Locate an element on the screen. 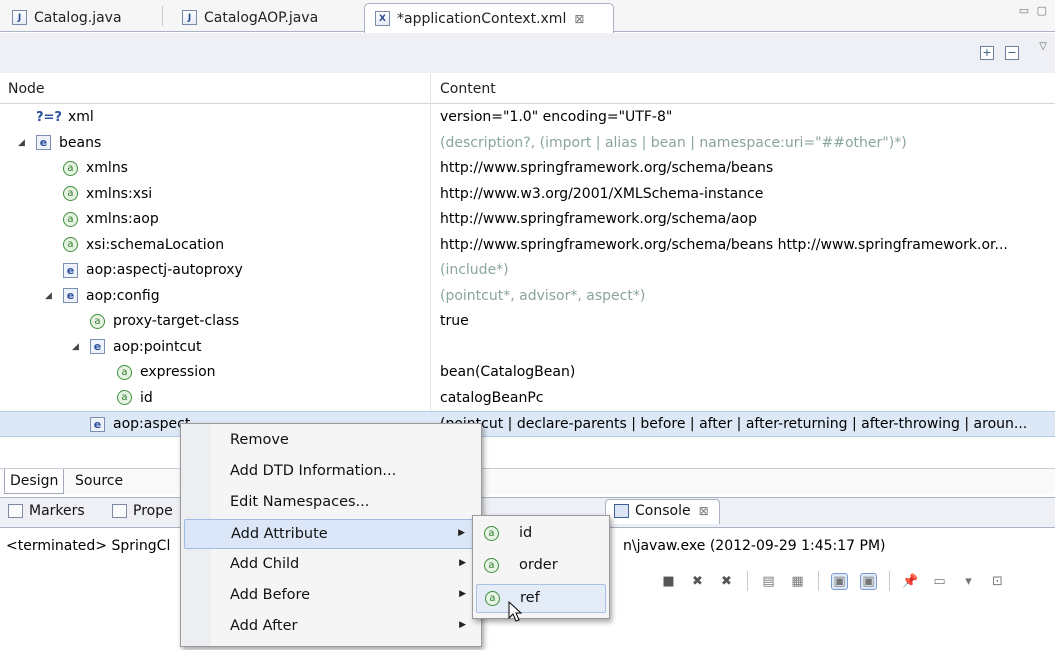 The width and height of the screenshot is (1055, 650). tab-divider is located at coordinates (162, 16).